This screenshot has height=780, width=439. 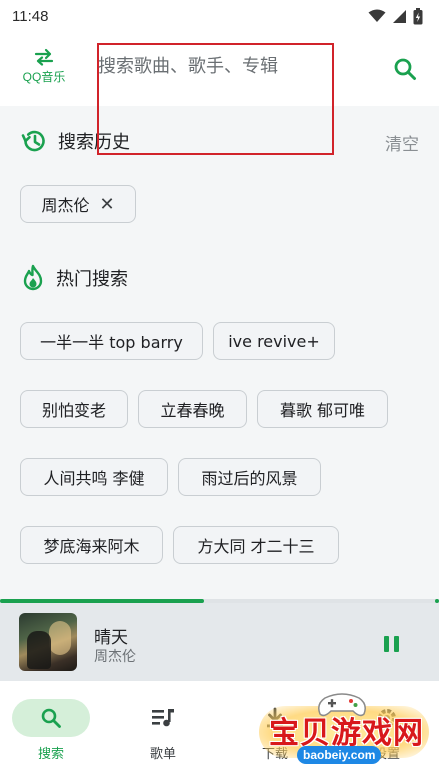 I want to click on nav-label-settings: 设置, so click(x=386, y=754).